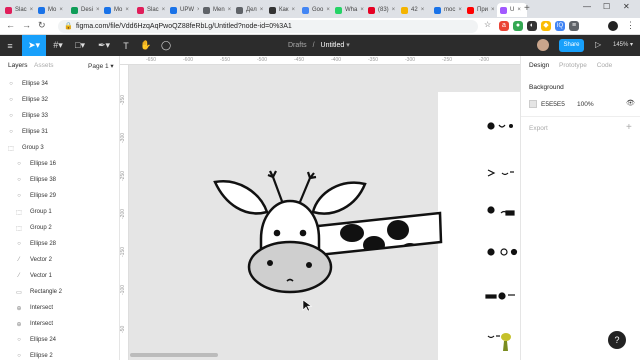 The width and height of the screenshot is (640, 364). Describe the element at coordinates (206, 10) in the screenshot. I see `tab-favicon-icon` at that location.